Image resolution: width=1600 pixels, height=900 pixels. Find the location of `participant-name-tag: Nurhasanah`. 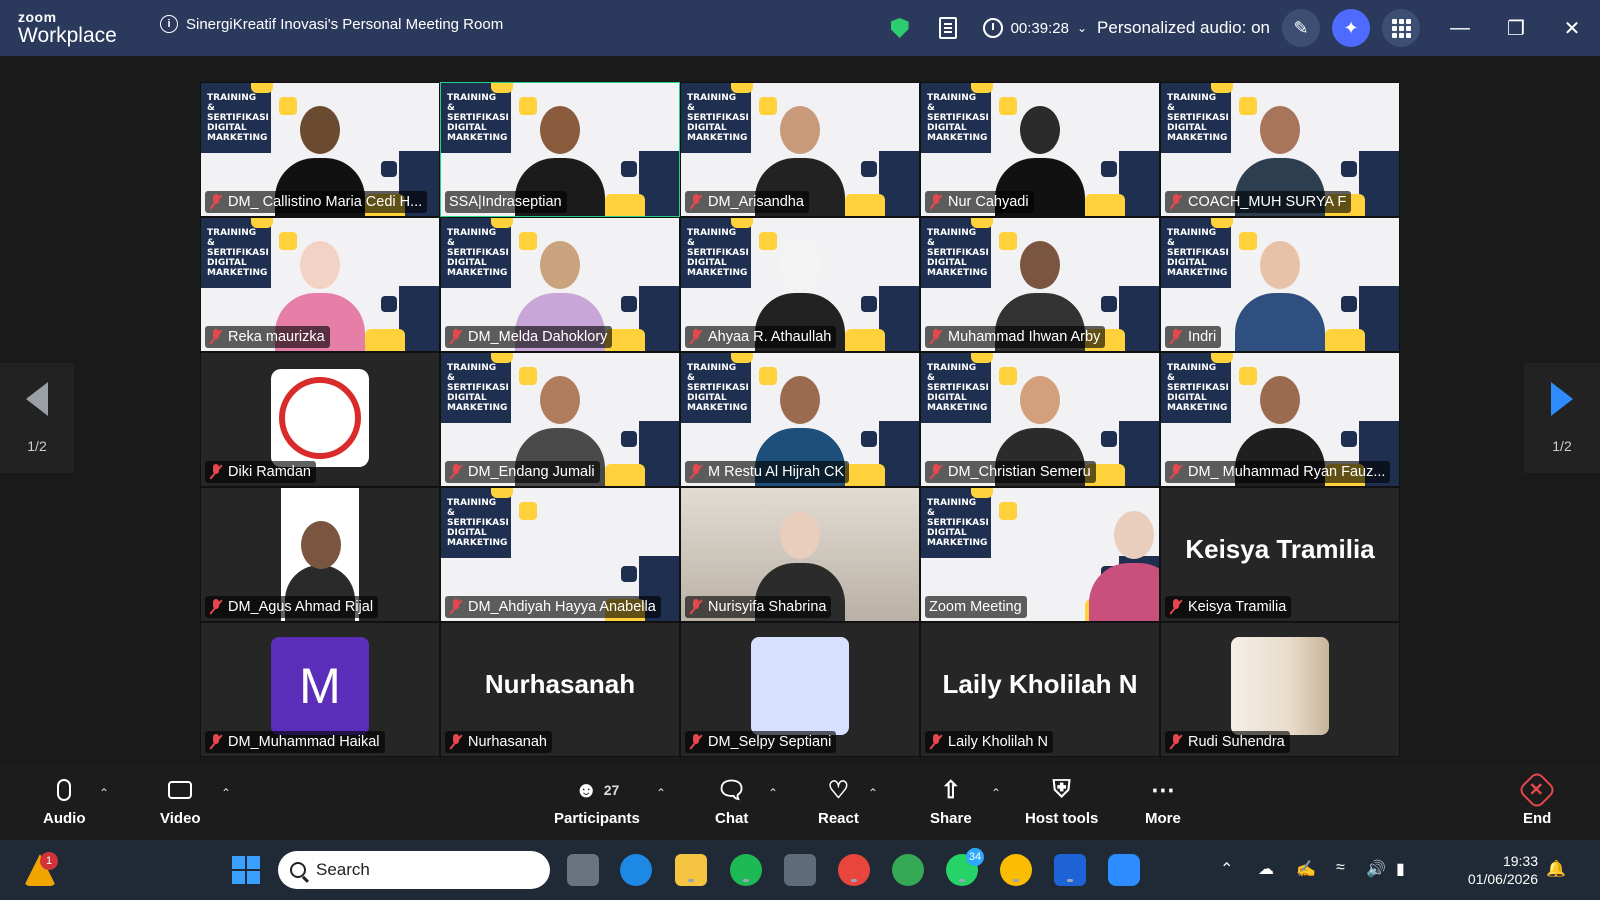

participant-name-tag: Nurhasanah is located at coordinates (498, 742).